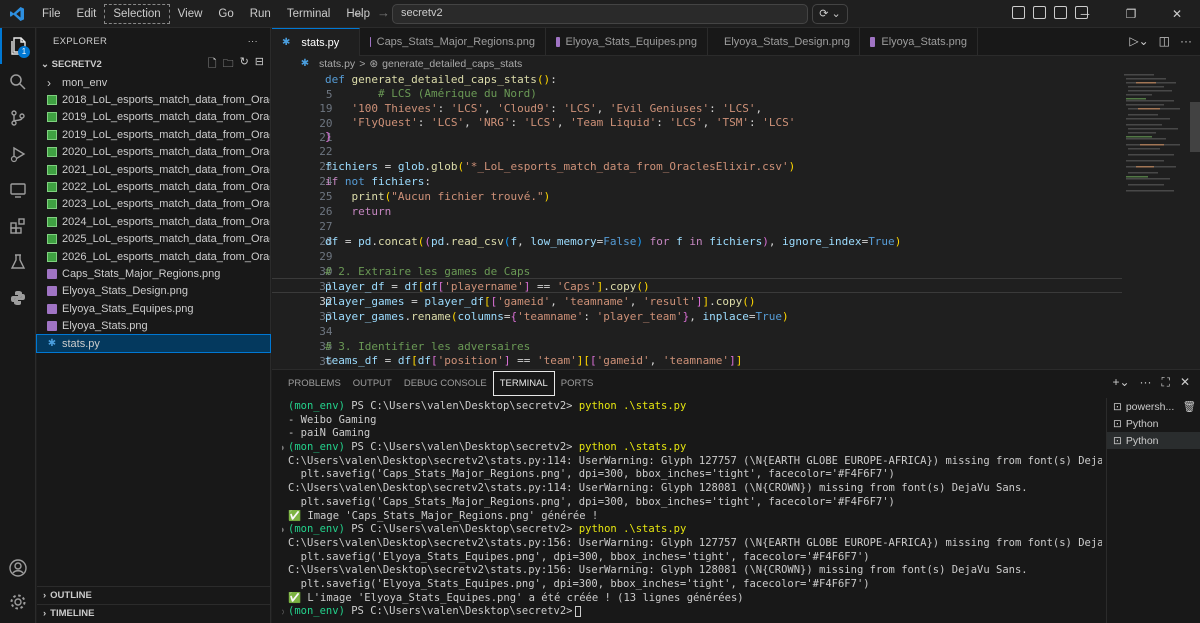 This screenshot has height=623, width=1200. I want to click on menu-terminal: Terminal, so click(308, 14).